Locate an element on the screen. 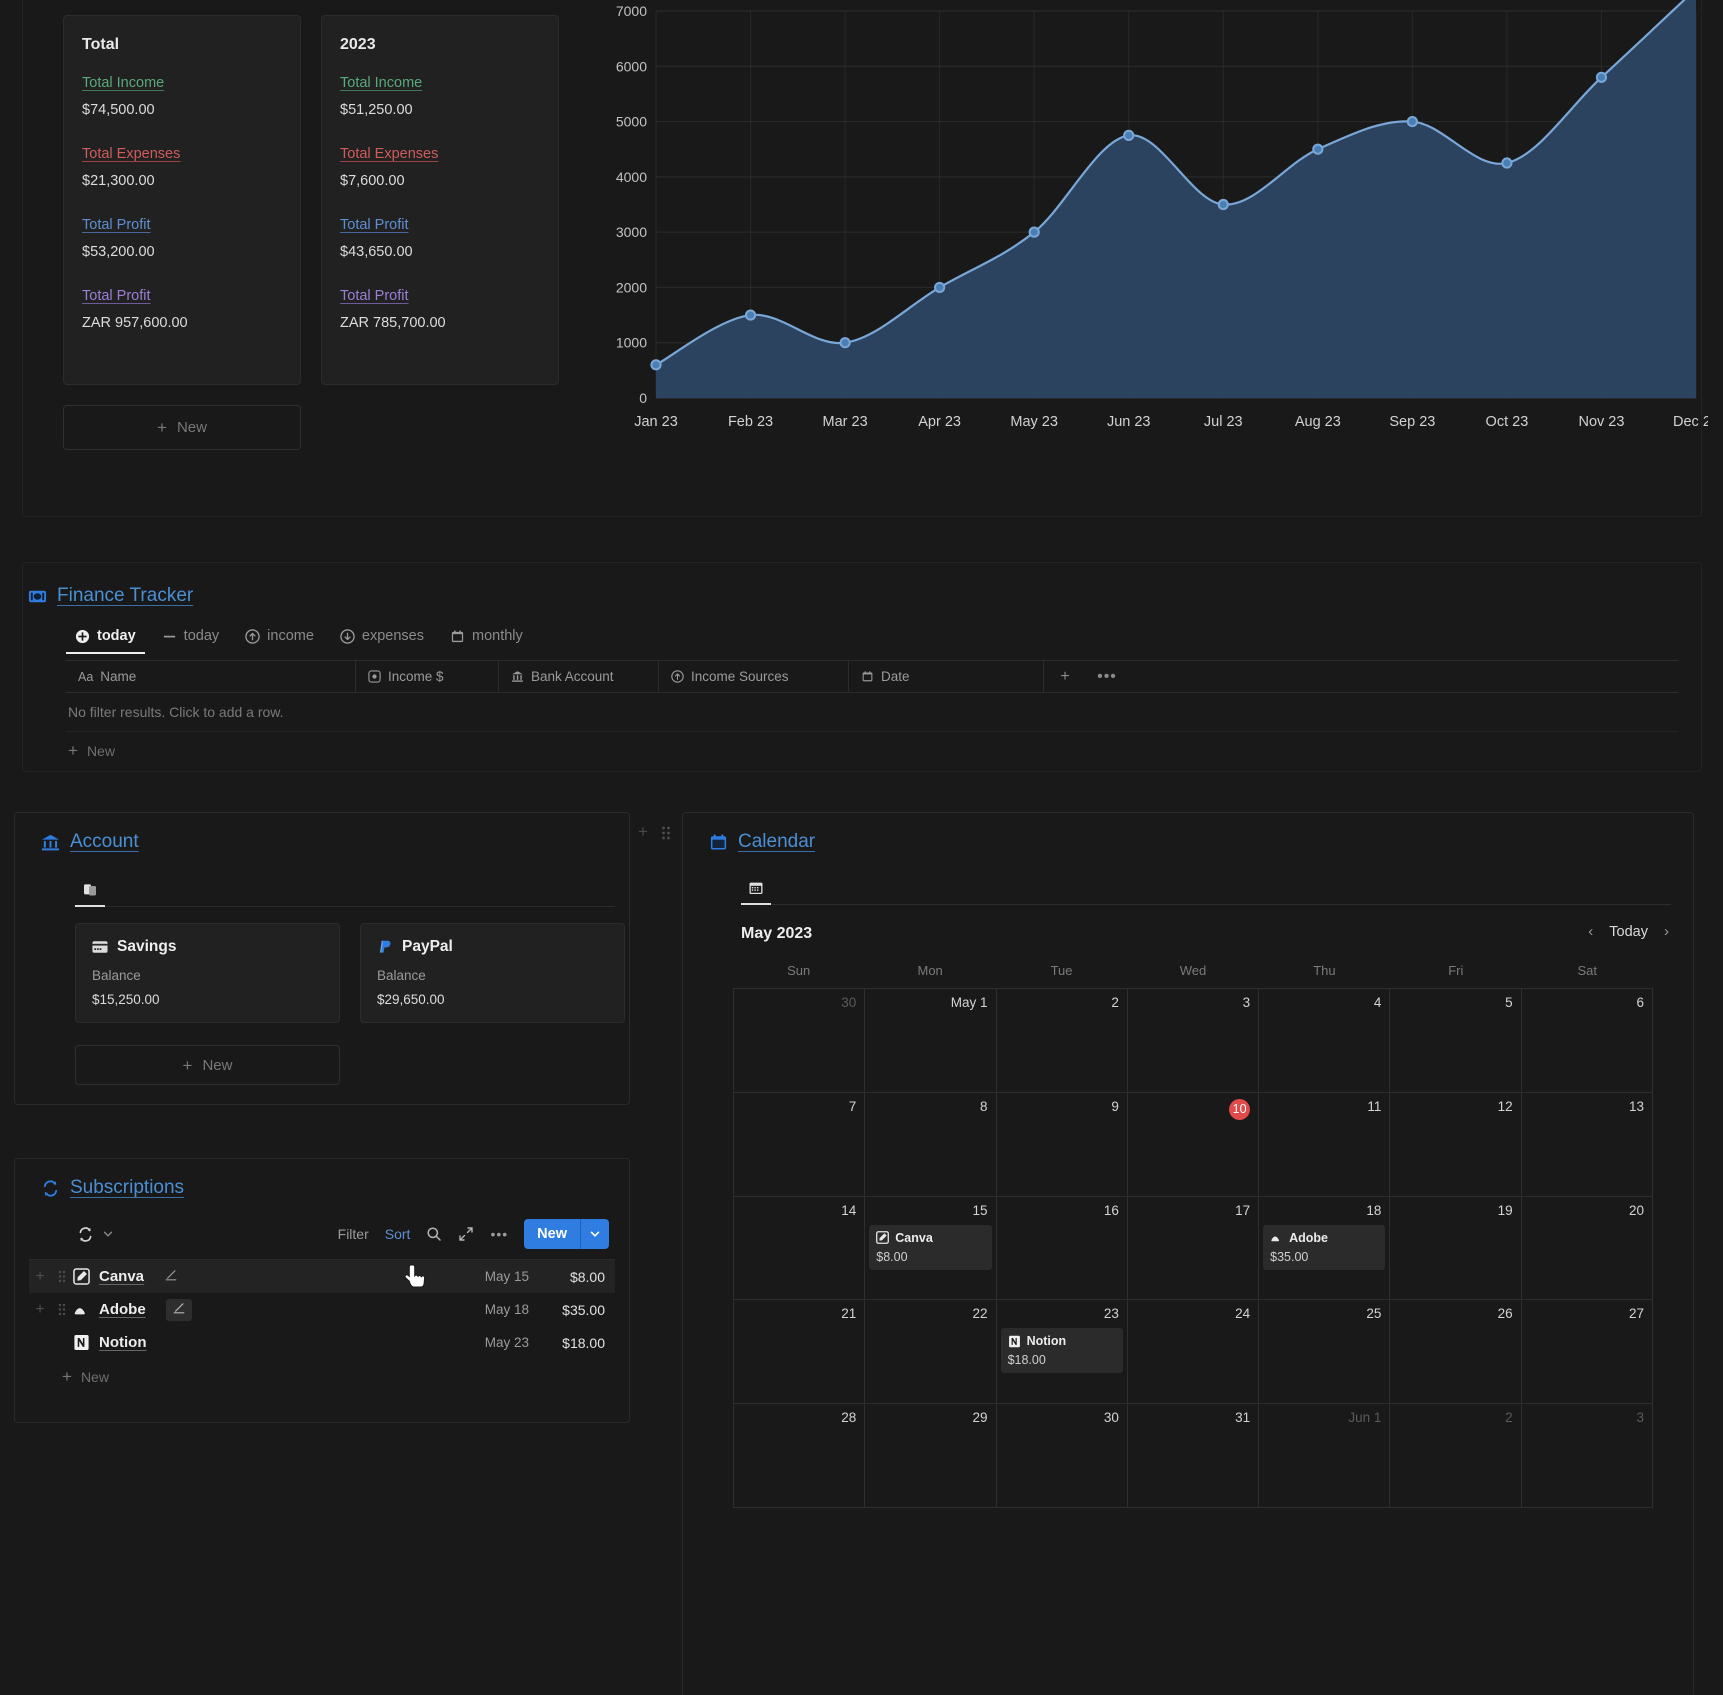  tab-income: income is located at coordinates (279, 638).